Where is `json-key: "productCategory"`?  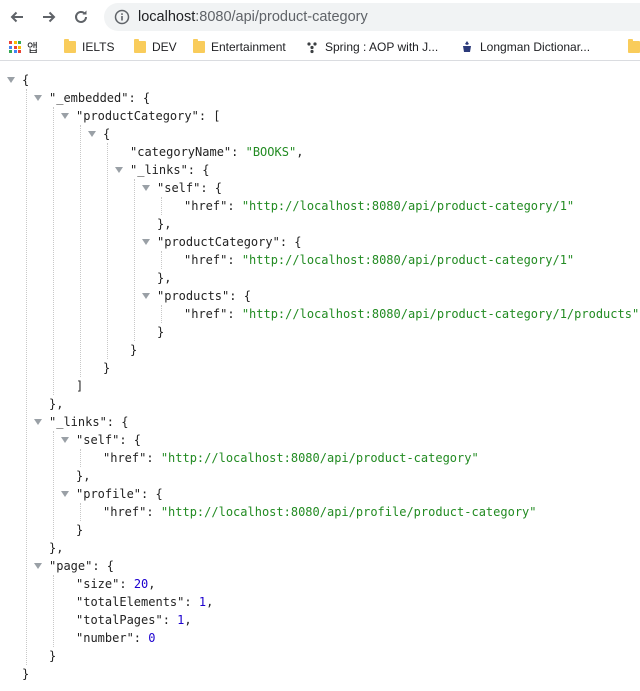 json-key: "productCategory" is located at coordinates (218, 242).